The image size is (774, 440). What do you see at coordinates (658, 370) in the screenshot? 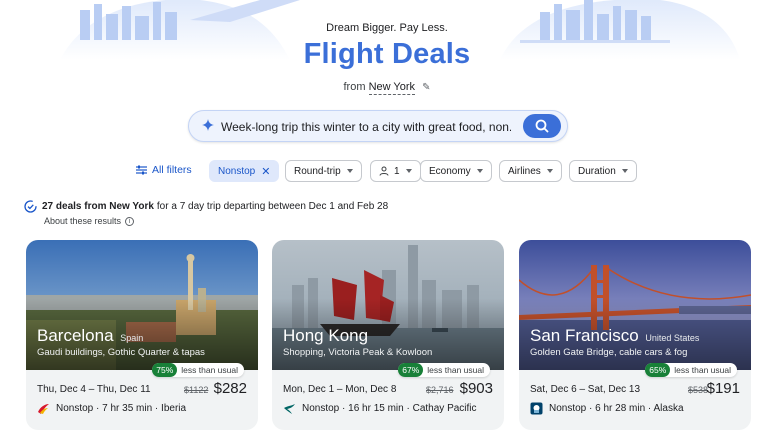
I see `discount-percent: 65%` at bounding box center [658, 370].